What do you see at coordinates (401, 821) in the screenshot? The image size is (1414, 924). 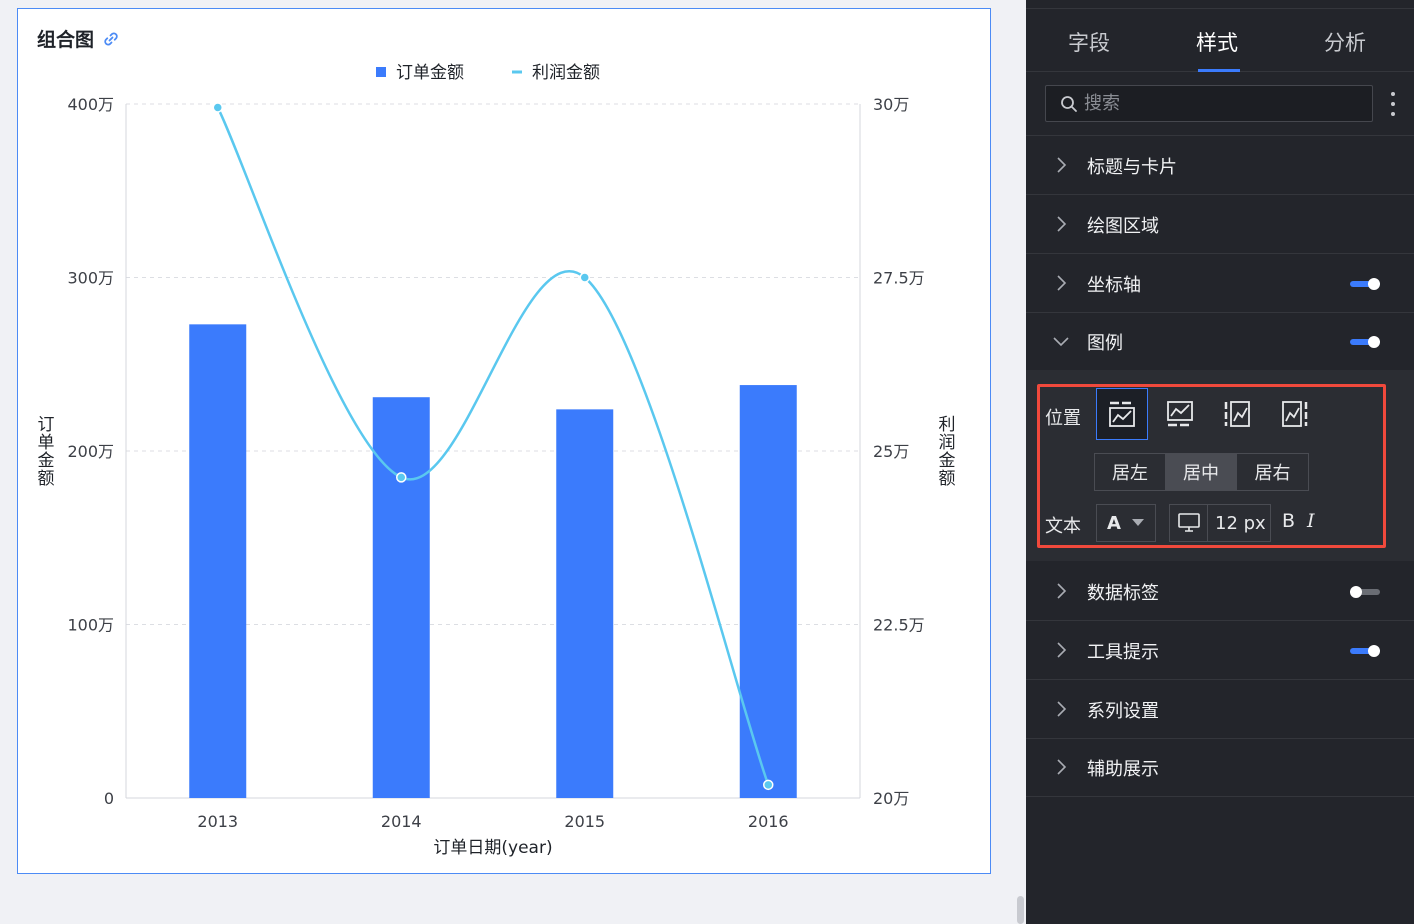 I see `x-tick-label: 2014` at bounding box center [401, 821].